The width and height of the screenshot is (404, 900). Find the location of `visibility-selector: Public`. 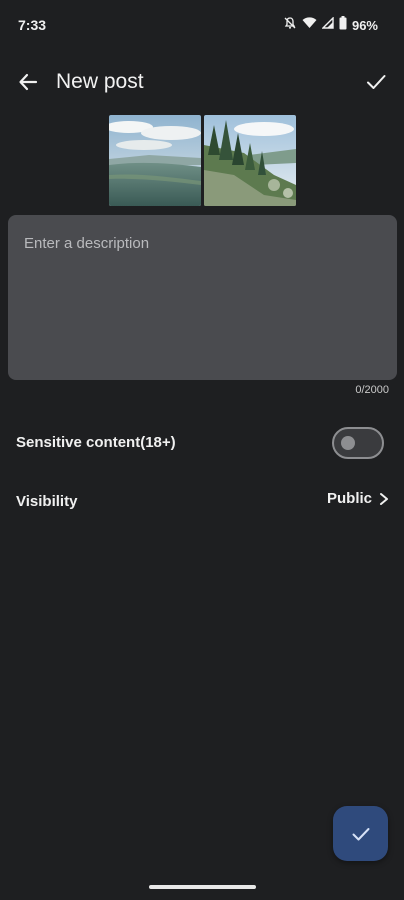

visibility-selector: Public is located at coordinates (358, 498).